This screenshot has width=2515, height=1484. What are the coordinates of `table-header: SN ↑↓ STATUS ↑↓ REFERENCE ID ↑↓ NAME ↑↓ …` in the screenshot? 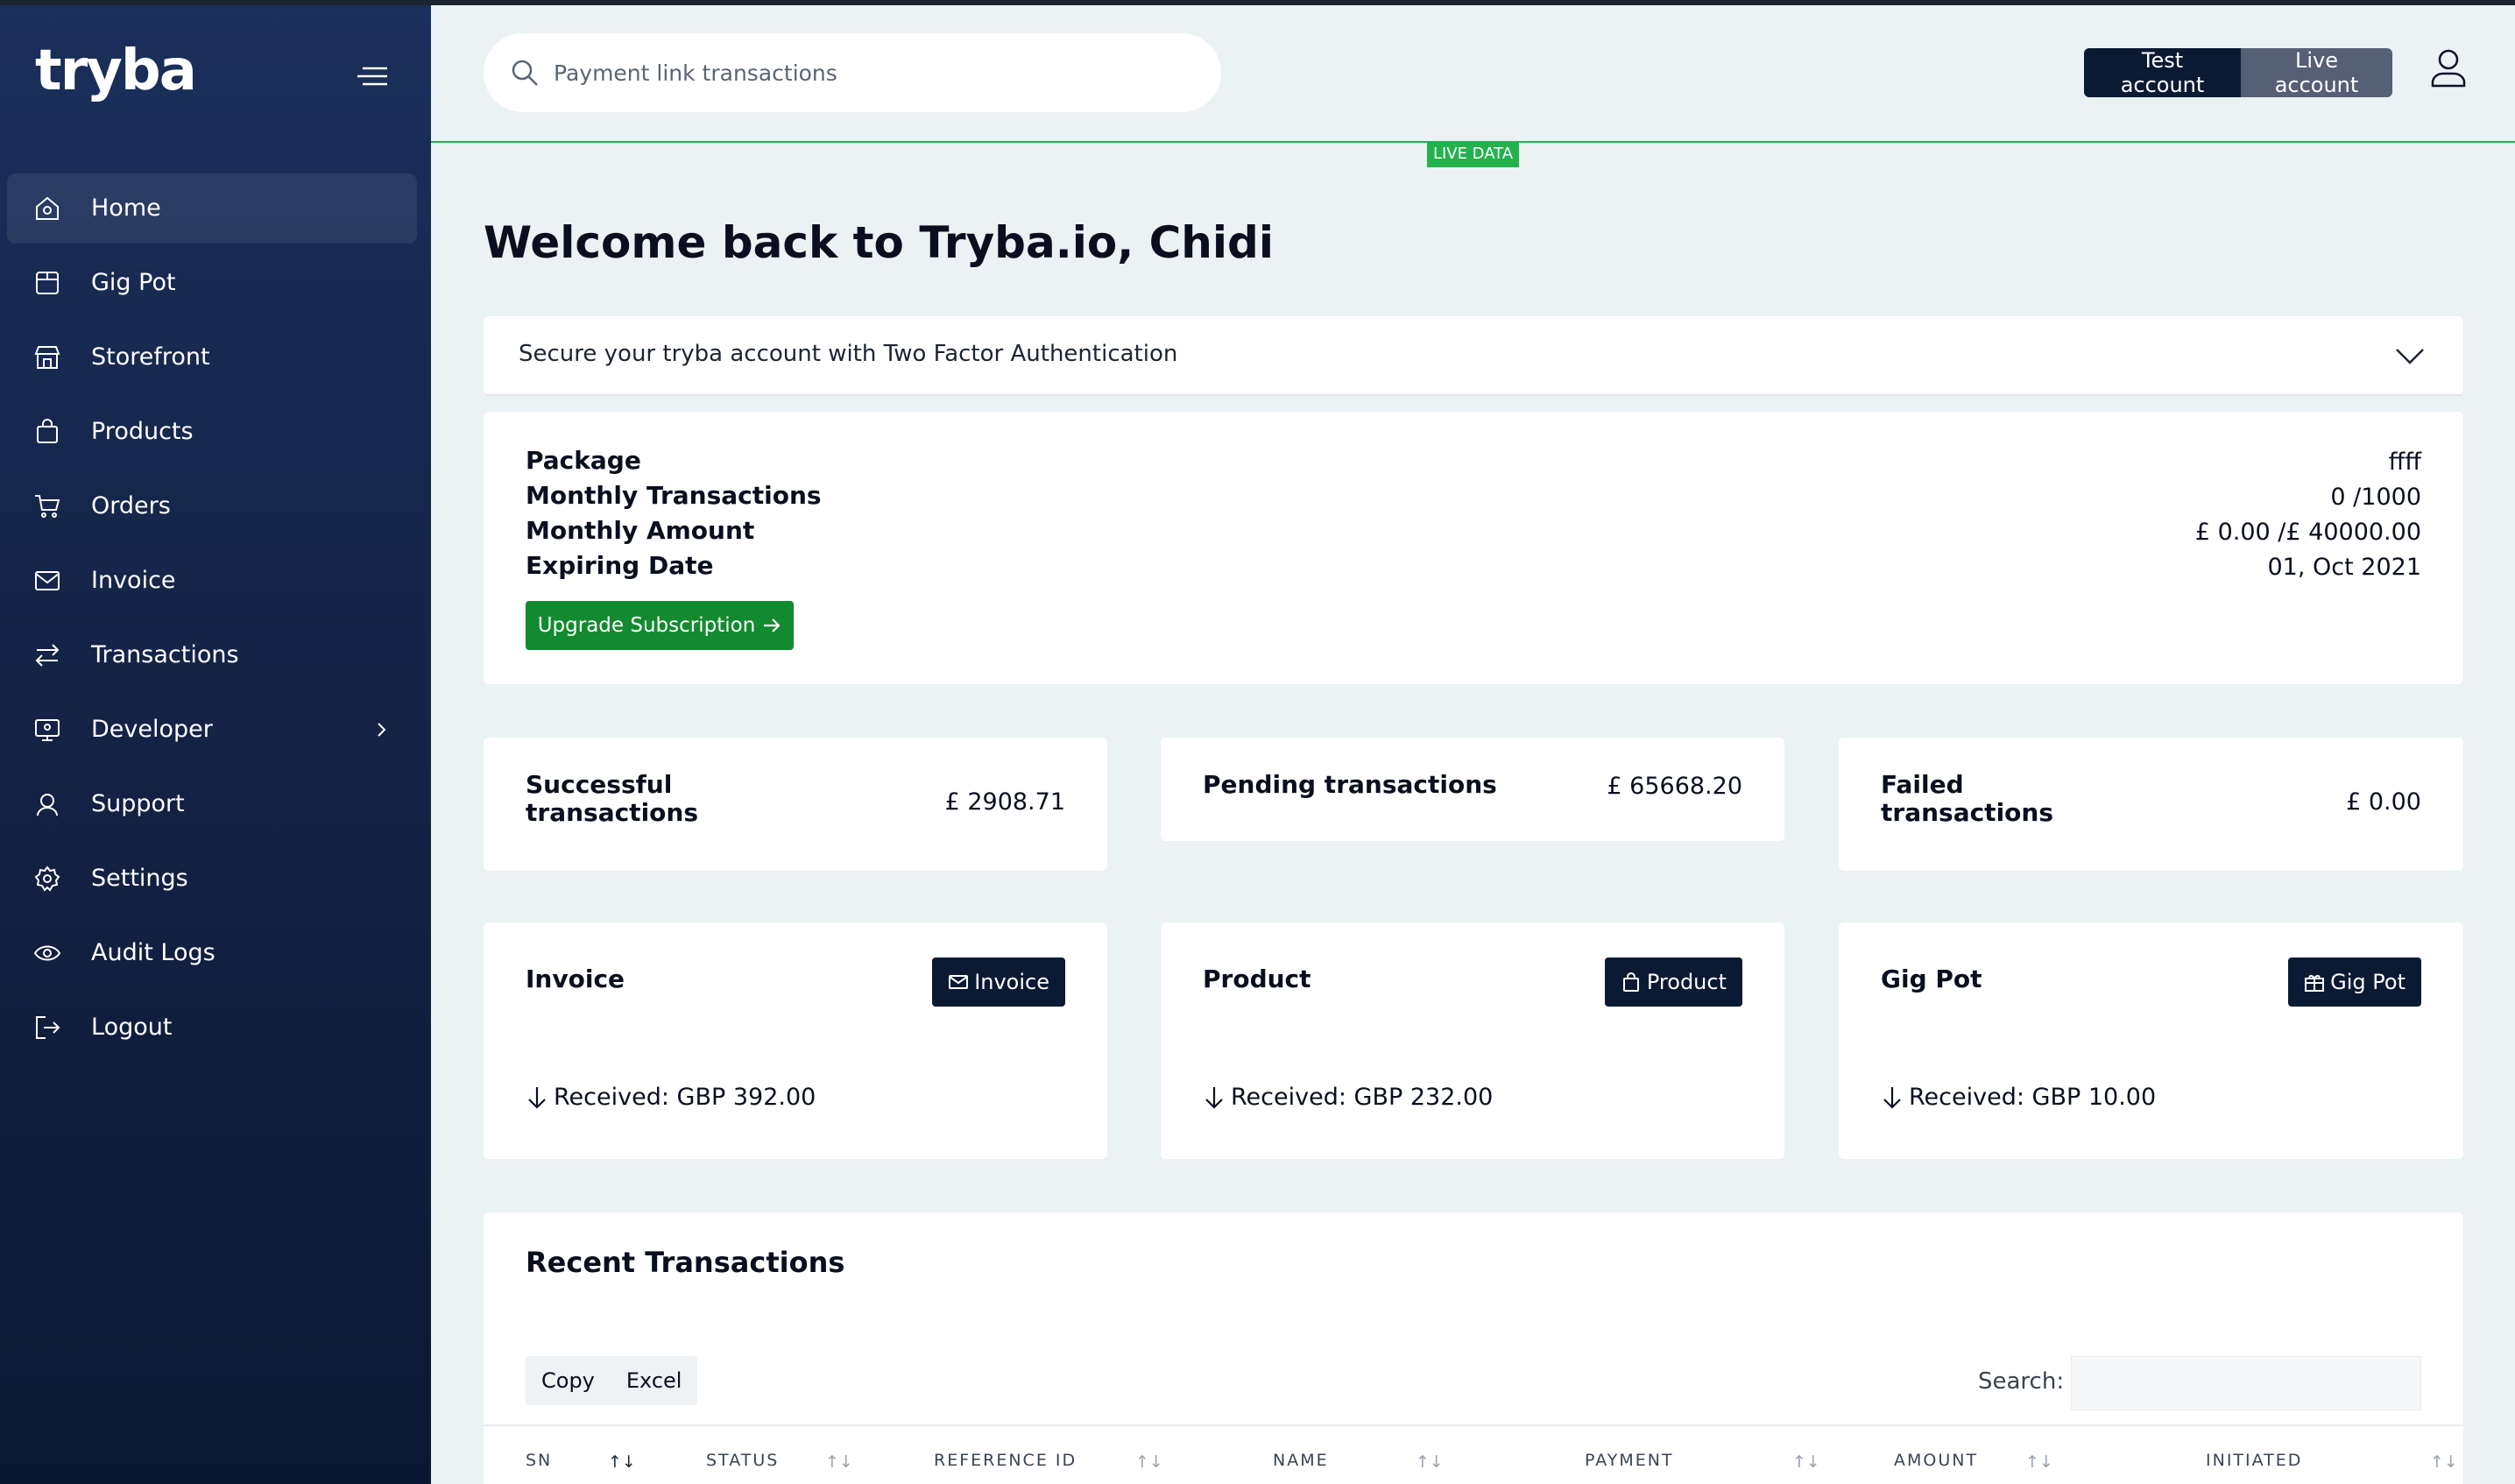 It's located at (1473, 1454).